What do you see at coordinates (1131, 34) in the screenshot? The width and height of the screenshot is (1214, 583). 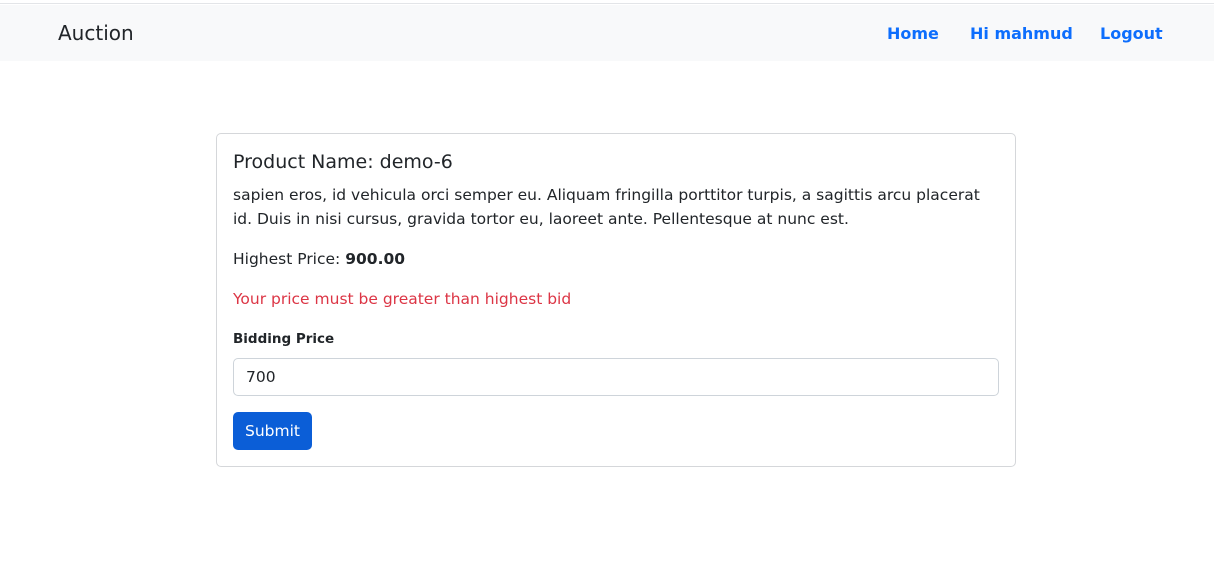 I see `nav-logout-link: Logout` at bounding box center [1131, 34].